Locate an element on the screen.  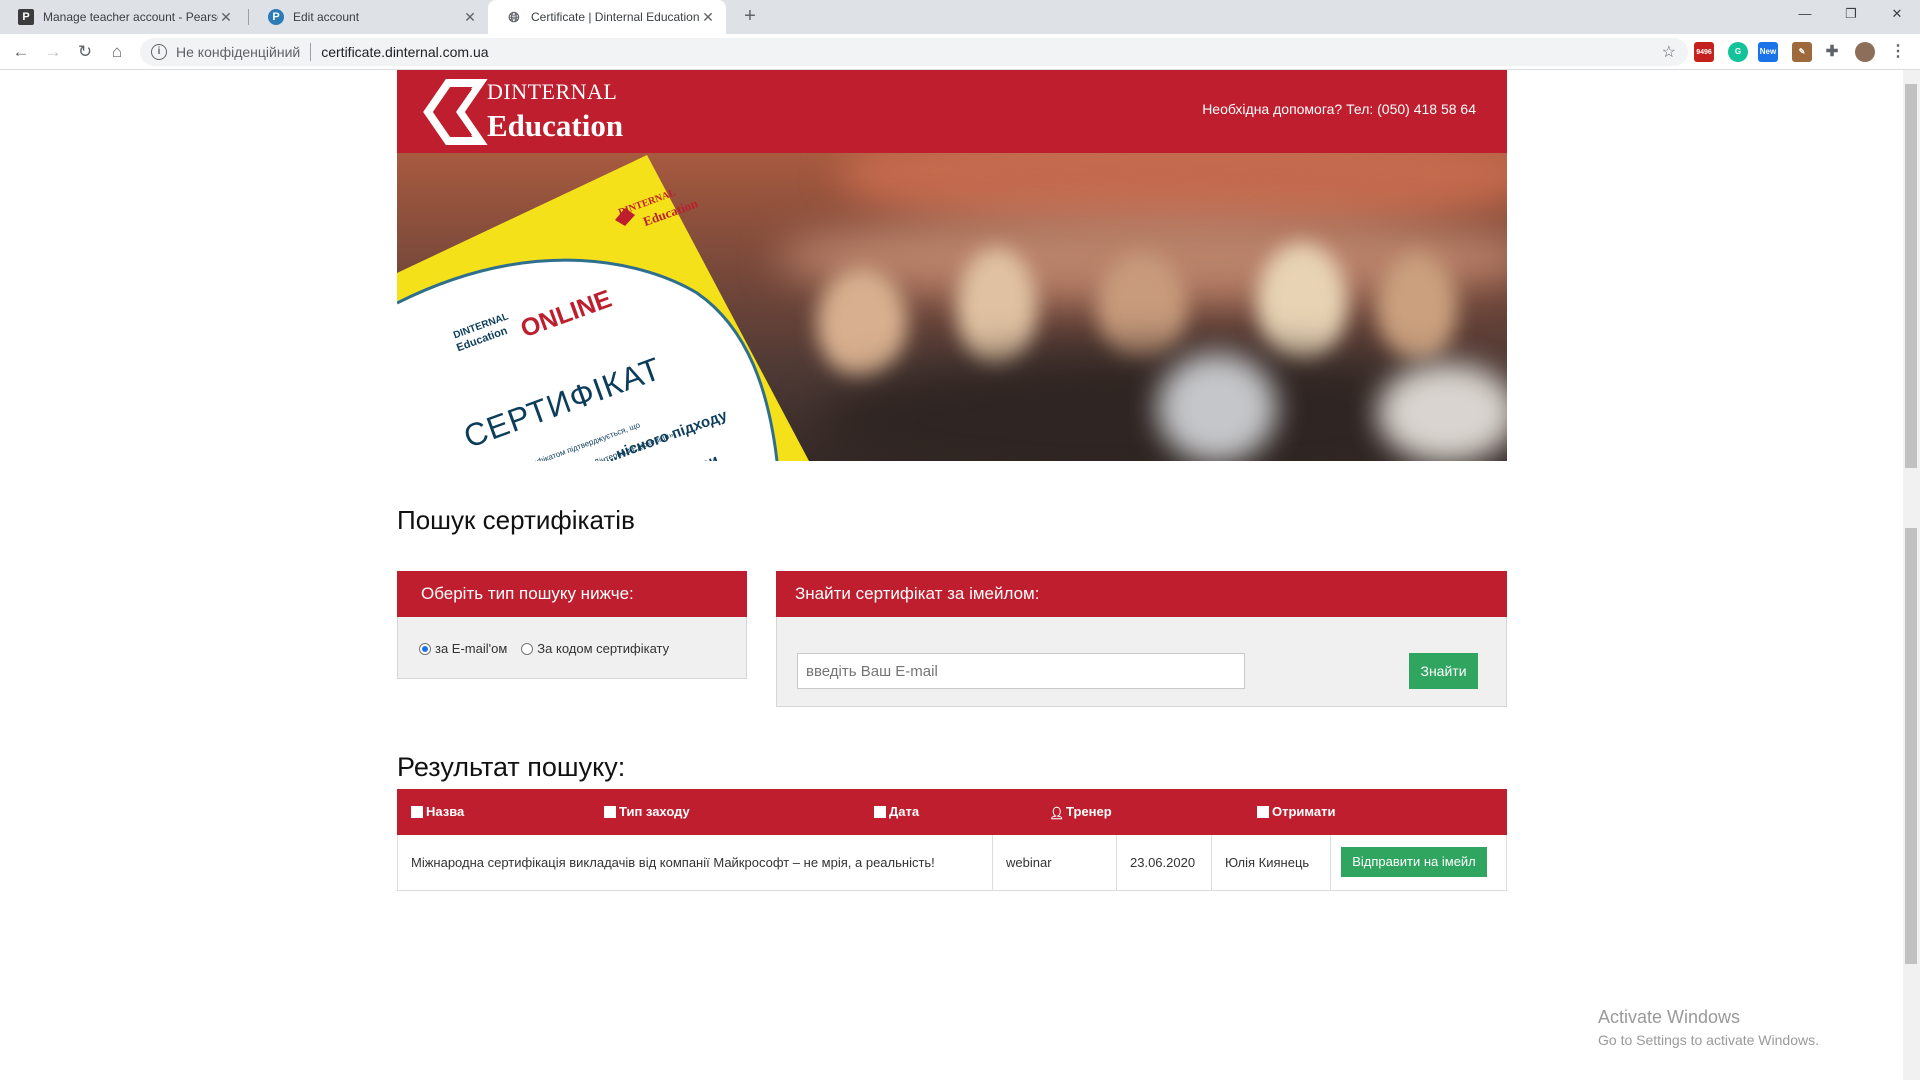
gmail-extension-icon: 9496 is located at coordinates (1704, 52).